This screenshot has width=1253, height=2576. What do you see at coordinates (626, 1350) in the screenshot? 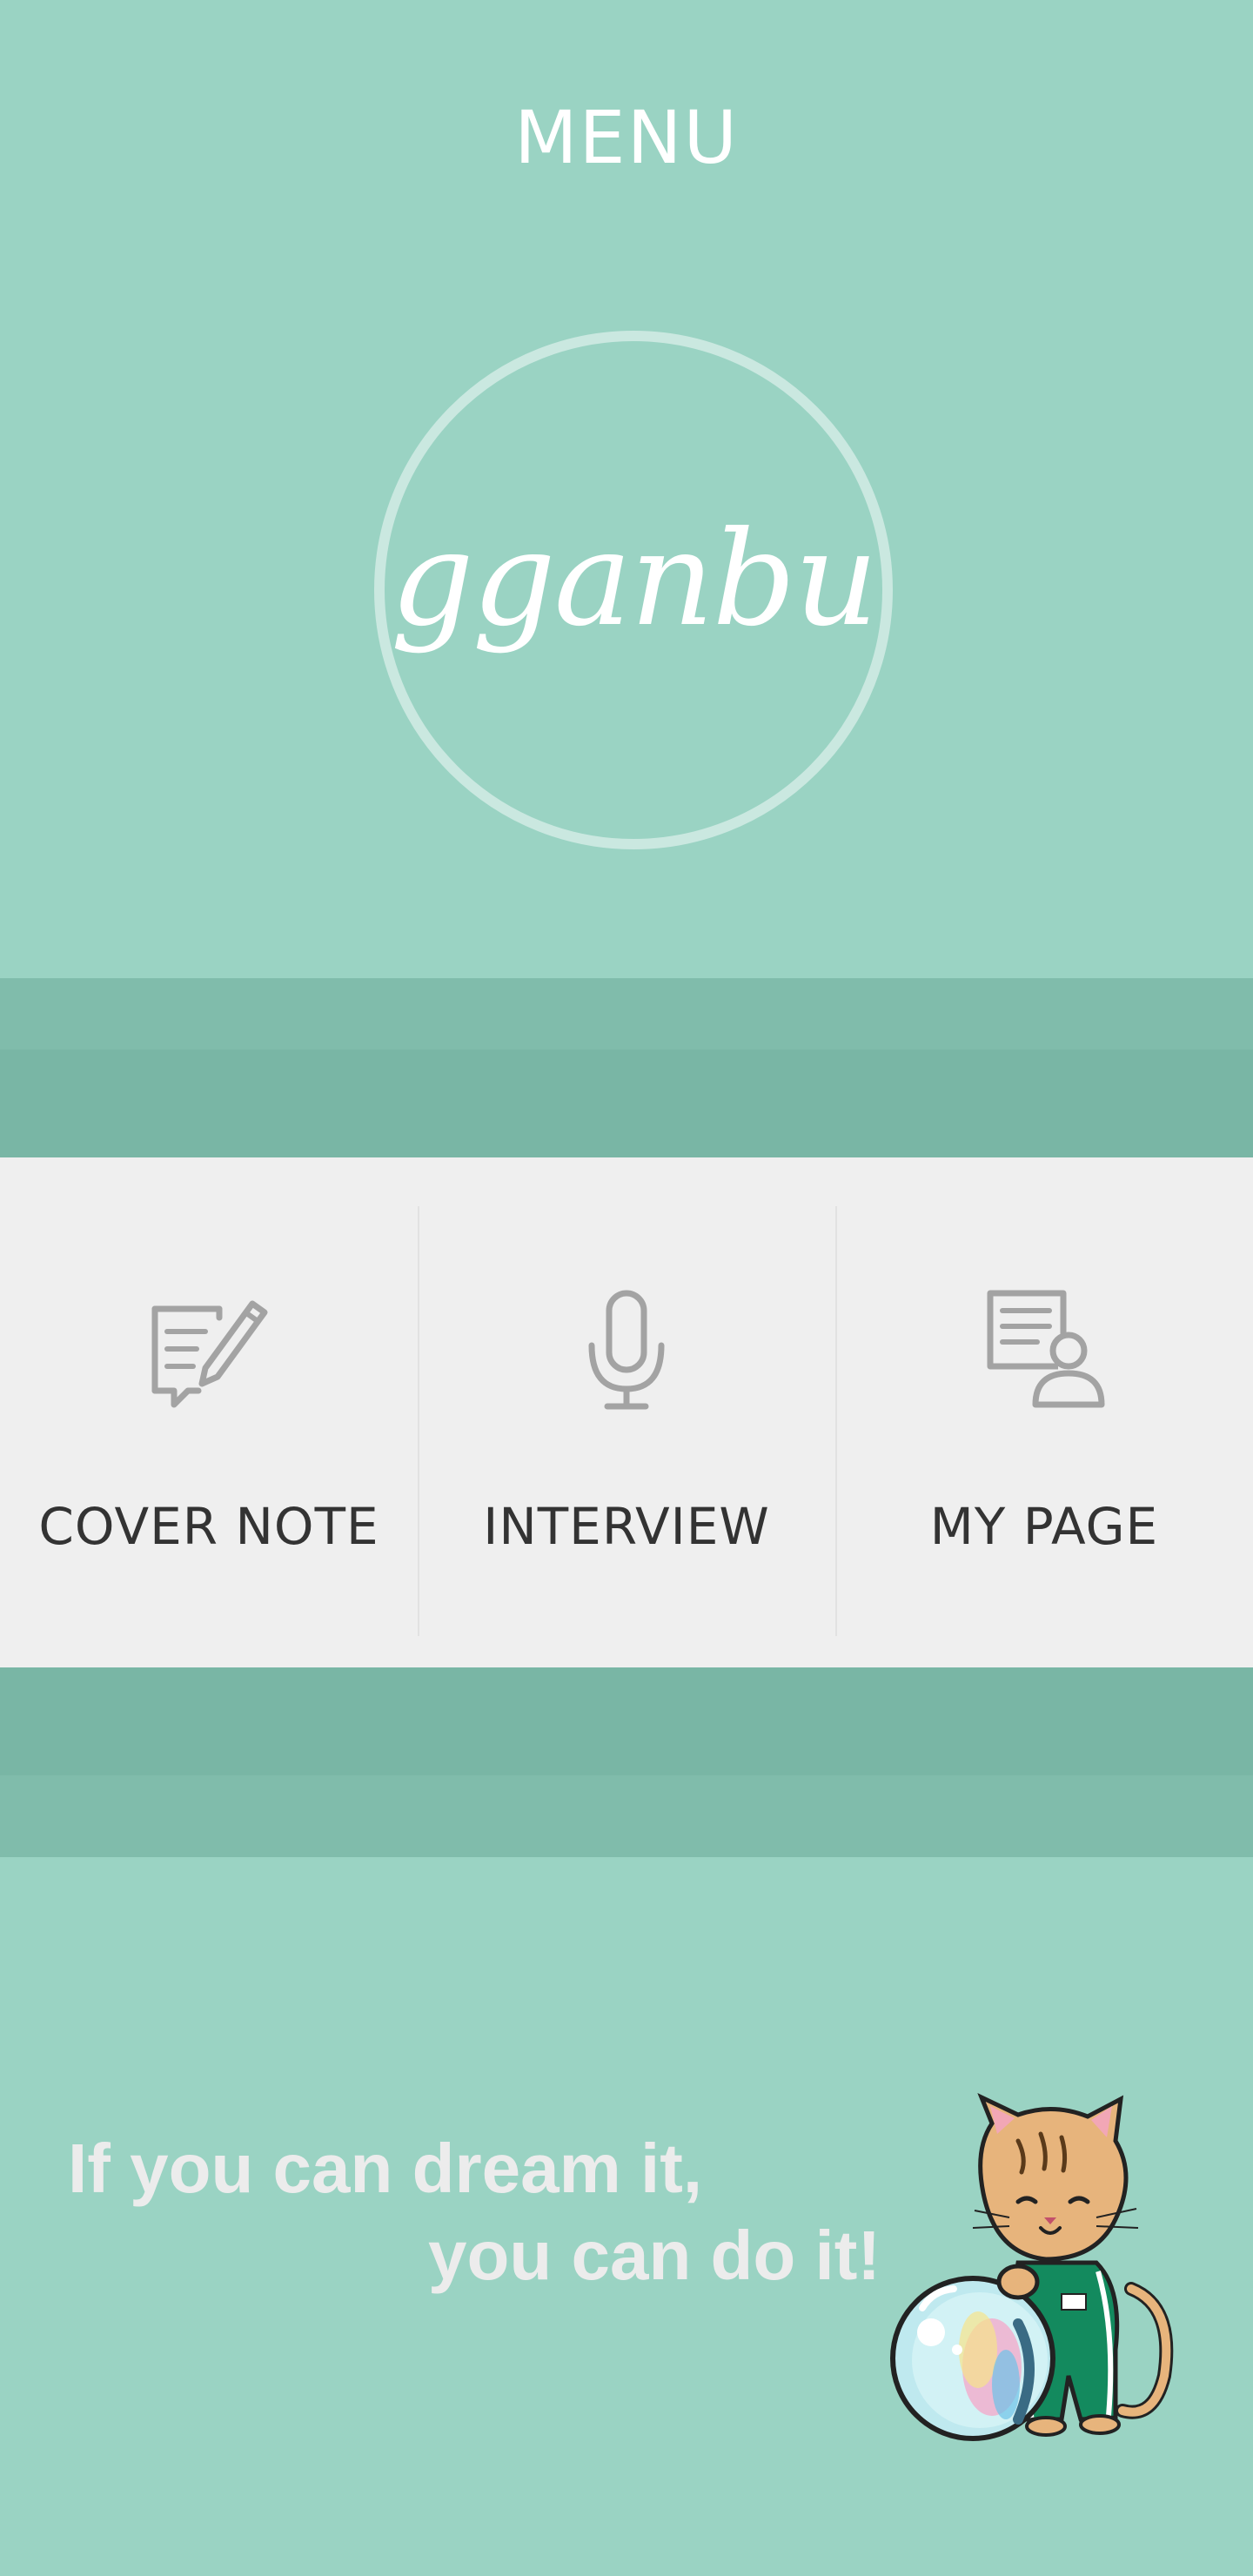
I see `microphone-icon` at bounding box center [626, 1350].